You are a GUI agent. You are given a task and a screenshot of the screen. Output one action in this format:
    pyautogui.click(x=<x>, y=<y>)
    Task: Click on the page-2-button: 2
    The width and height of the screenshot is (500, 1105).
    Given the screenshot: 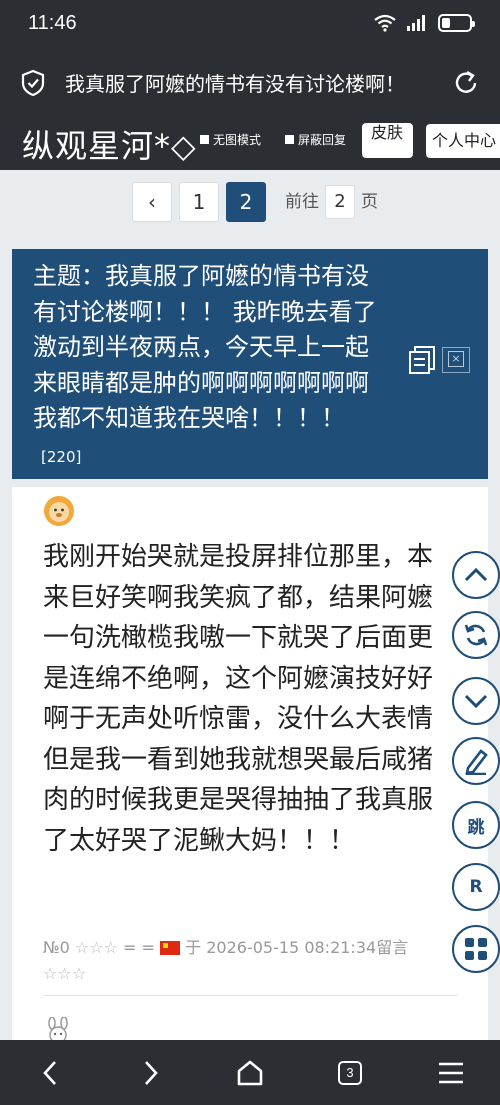 What is the action you would take?
    pyautogui.click(x=246, y=202)
    